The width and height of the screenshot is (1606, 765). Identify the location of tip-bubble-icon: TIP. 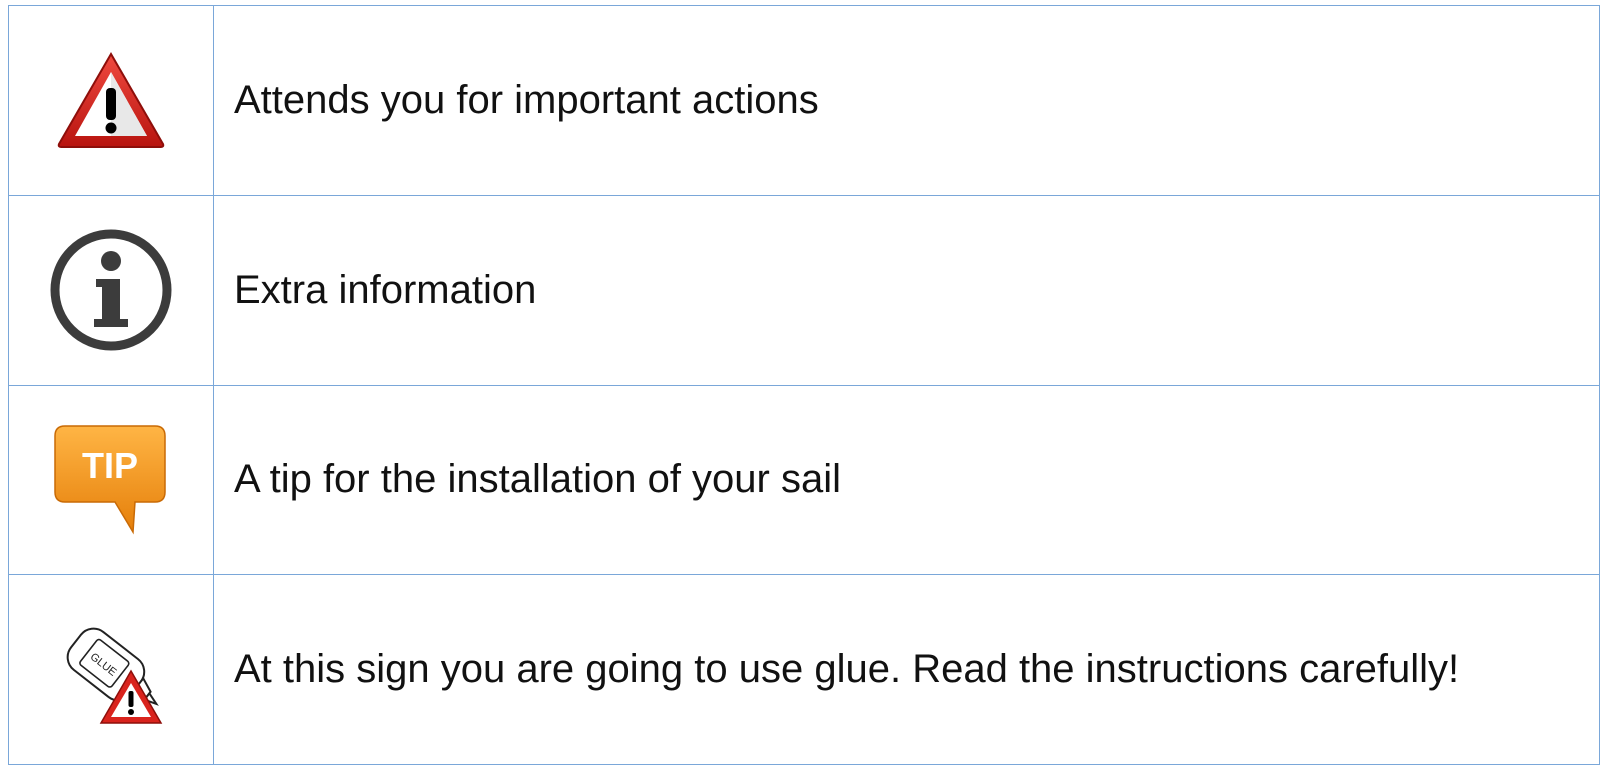
(110, 480).